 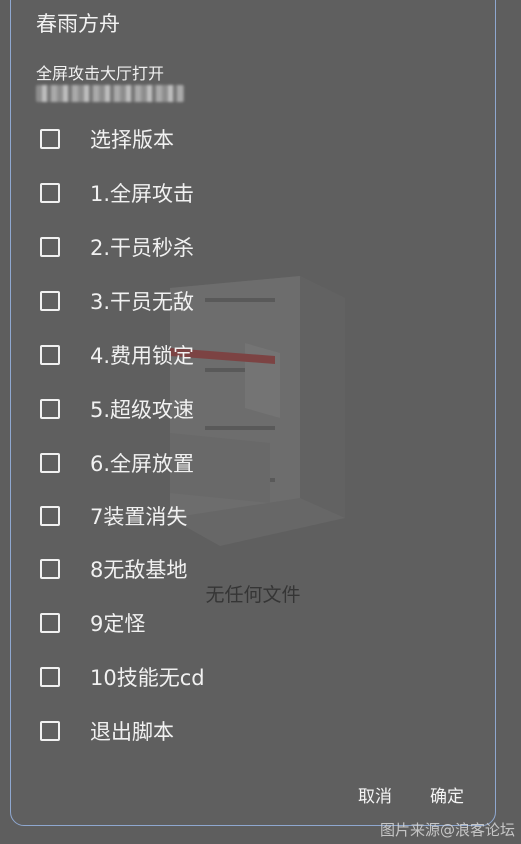 I want to click on watermark: 图片来源@浪客论坛, so click(x=447, y=830).